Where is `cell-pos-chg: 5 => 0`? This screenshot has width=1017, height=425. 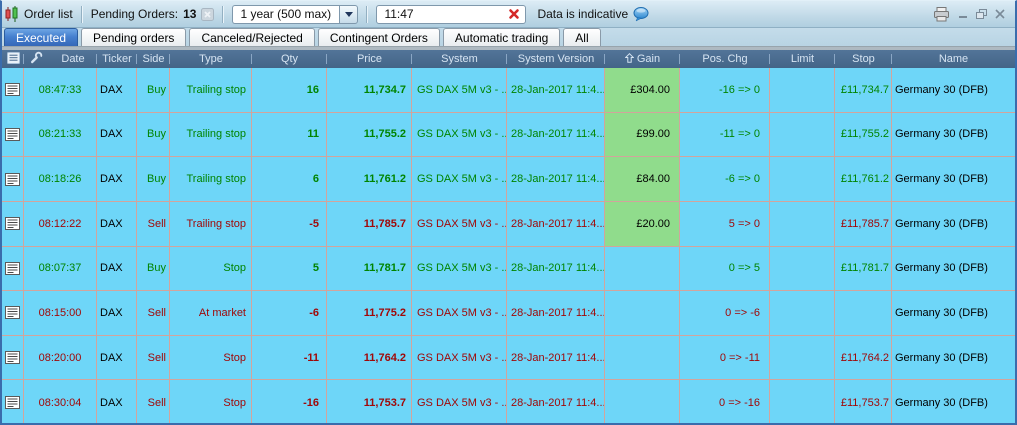
cell-pos-chg: 5 => 0 is located at coordinates (725, 223).